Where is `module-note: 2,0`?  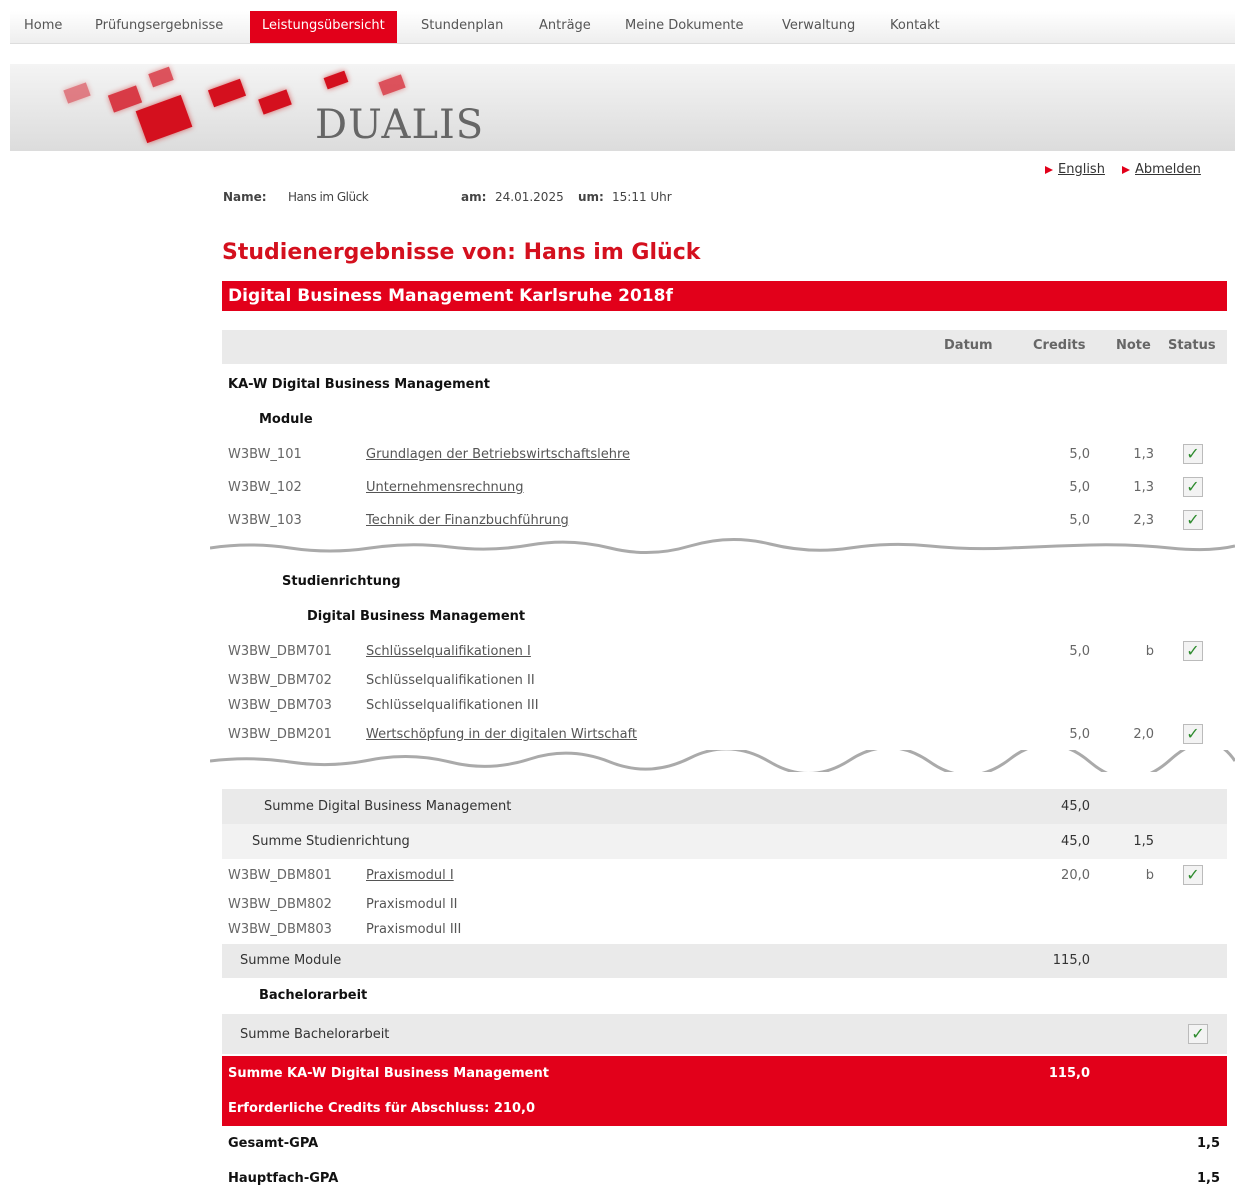
module-note: 2,0 is located at coordinates (1143, 734).